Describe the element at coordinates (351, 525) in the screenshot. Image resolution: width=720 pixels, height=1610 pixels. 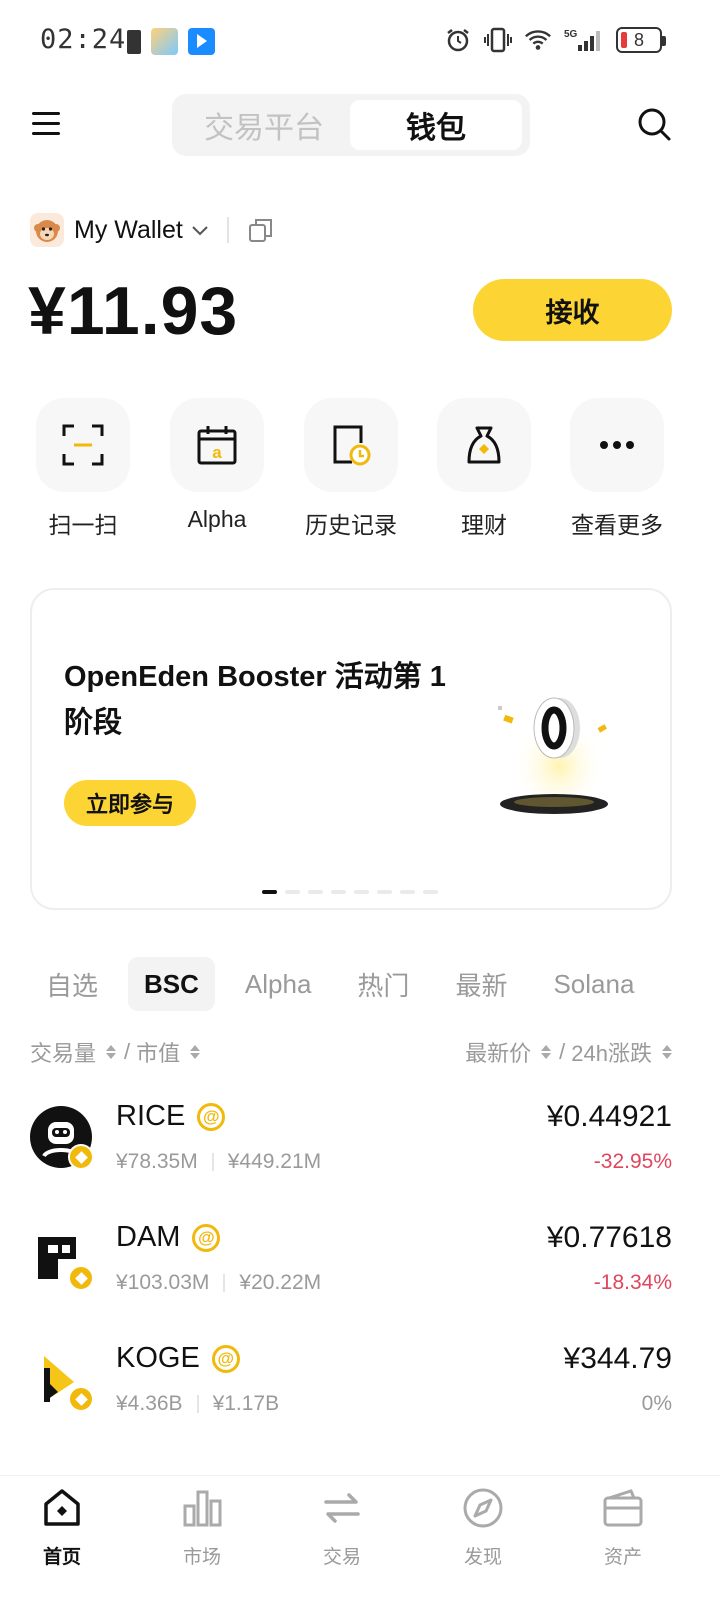
I see `shortcut-label: 历史记录` at that location.